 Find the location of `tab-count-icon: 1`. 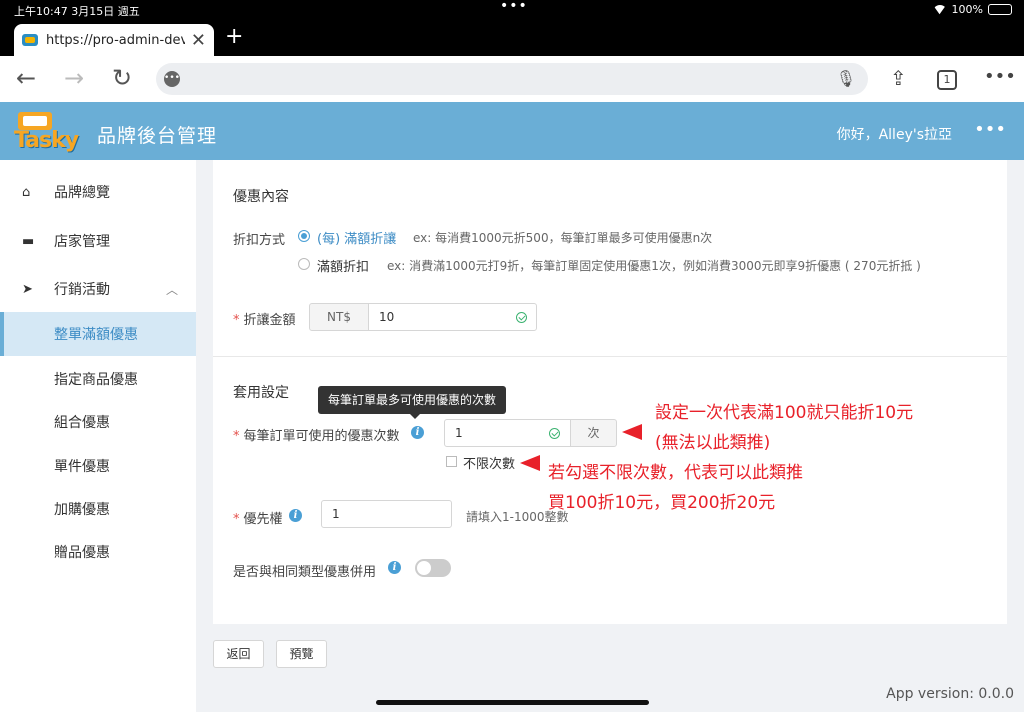

tab-count-icon: 1 is located at coordinates (947, 80).